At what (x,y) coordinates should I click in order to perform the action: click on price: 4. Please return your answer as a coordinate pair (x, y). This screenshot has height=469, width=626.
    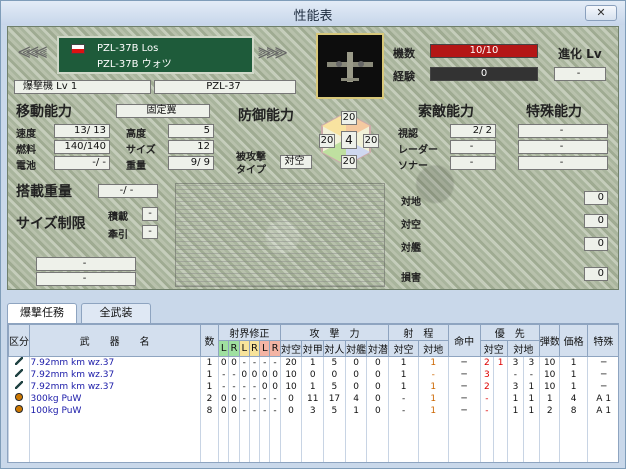
    Looking at the image, I should click on (573, 399).